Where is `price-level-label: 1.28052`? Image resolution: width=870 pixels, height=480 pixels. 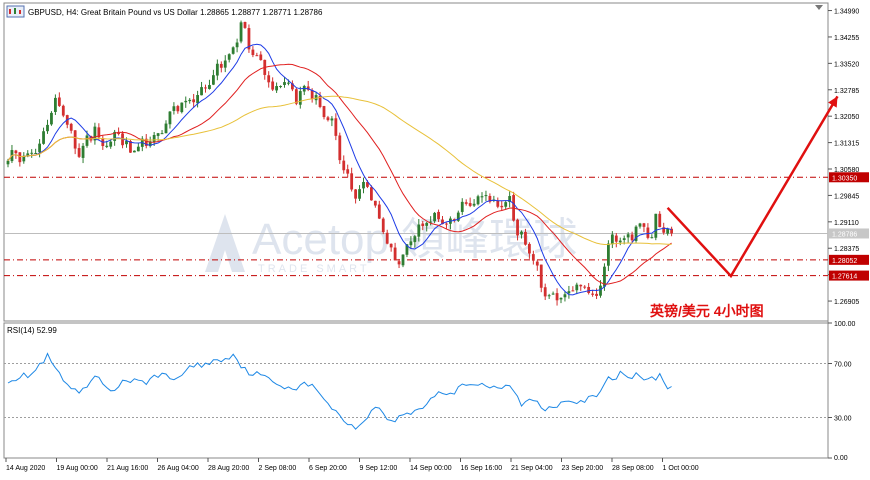 price-level-label: 1.28052 is located at coordinates (844, 261).